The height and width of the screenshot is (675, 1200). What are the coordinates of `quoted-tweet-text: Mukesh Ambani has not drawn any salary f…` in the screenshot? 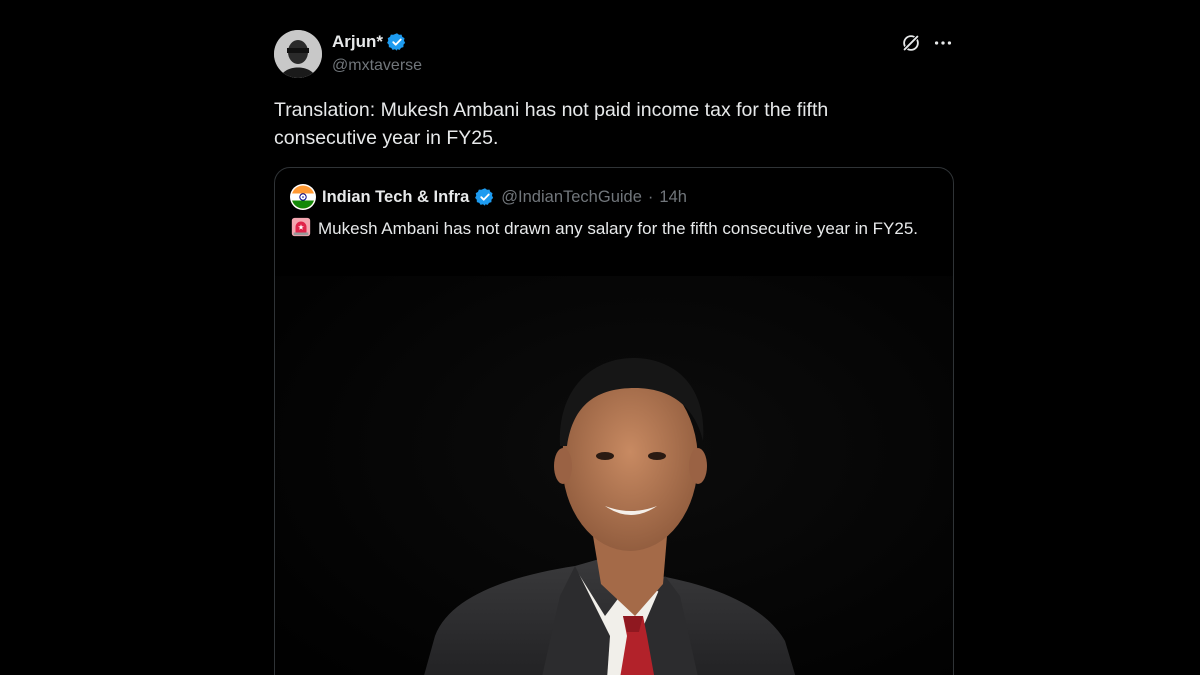 It's located at (618, 228).